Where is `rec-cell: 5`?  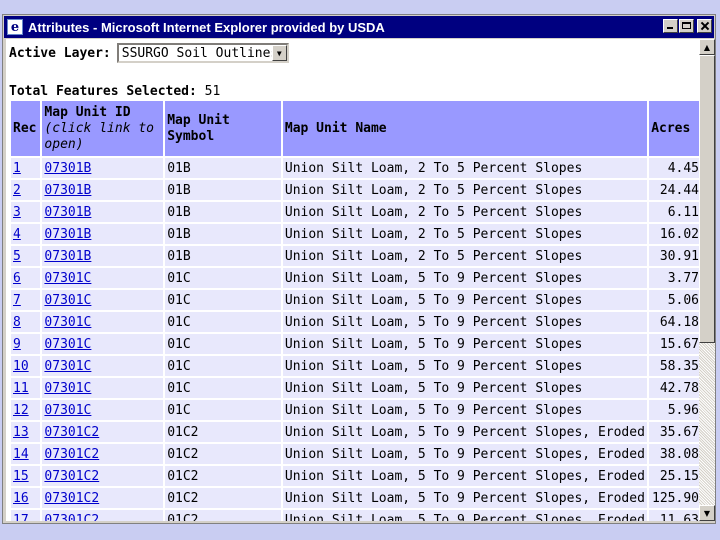
rec-cell: 5 is located at coordinates (26, 256).